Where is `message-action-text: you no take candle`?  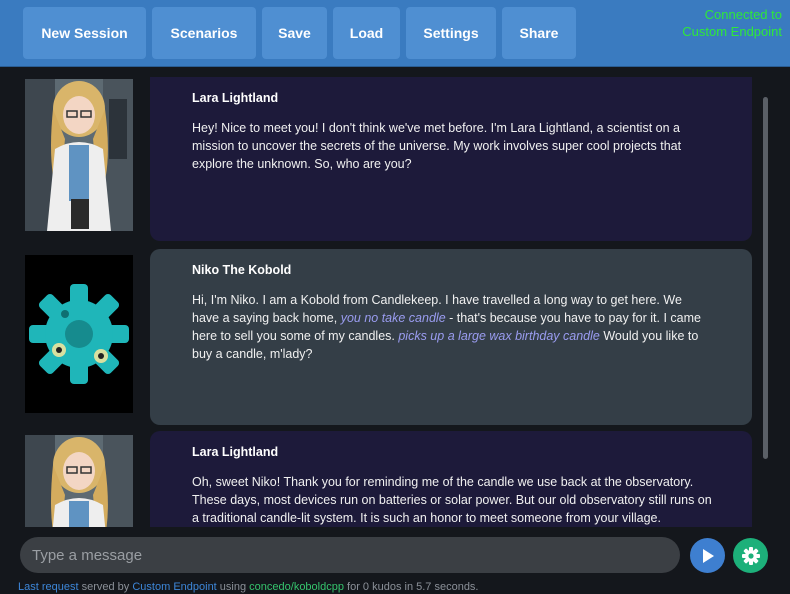
message-action-text: you no take candle is located at coordinates (393, 318).